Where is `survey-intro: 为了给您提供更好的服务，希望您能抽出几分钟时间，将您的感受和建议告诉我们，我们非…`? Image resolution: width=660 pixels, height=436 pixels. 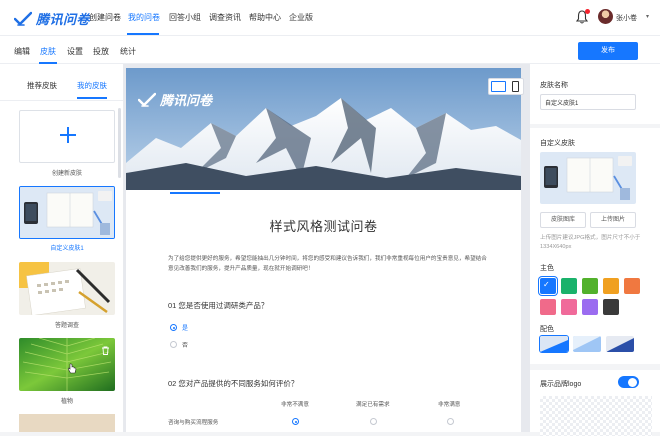
survey-intro: 为了给您提供更好的服务，希望您能抽出几分钟时间，将您的感受和建议告诉我们，我们非… is located at coordinates (327, 264).